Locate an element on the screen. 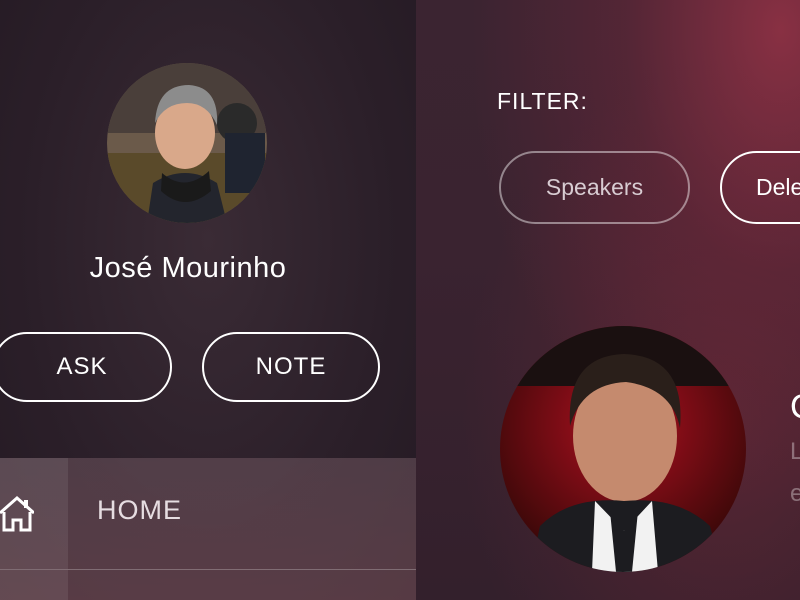  side-nav: HOME is located at coordinates (208, 529).